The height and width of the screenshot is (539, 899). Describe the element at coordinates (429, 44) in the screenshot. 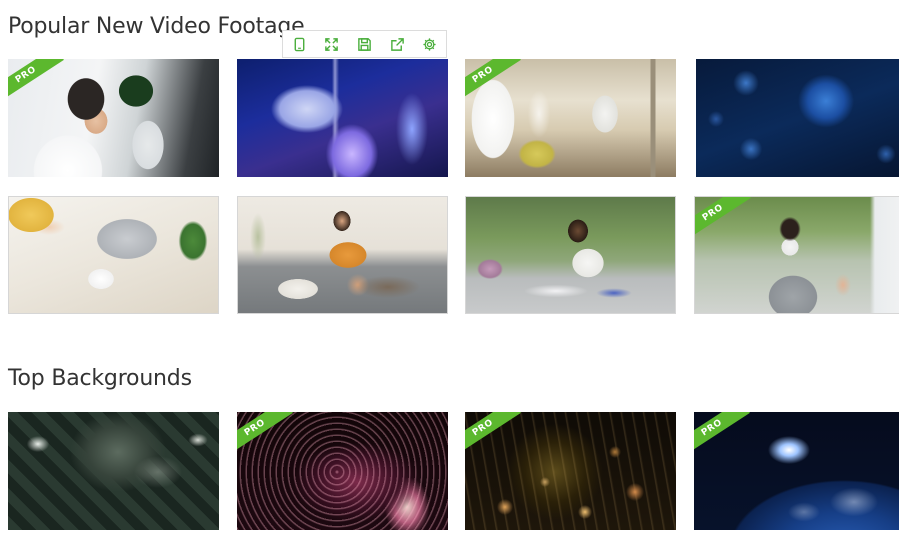

I see `gear-icon` at that location.